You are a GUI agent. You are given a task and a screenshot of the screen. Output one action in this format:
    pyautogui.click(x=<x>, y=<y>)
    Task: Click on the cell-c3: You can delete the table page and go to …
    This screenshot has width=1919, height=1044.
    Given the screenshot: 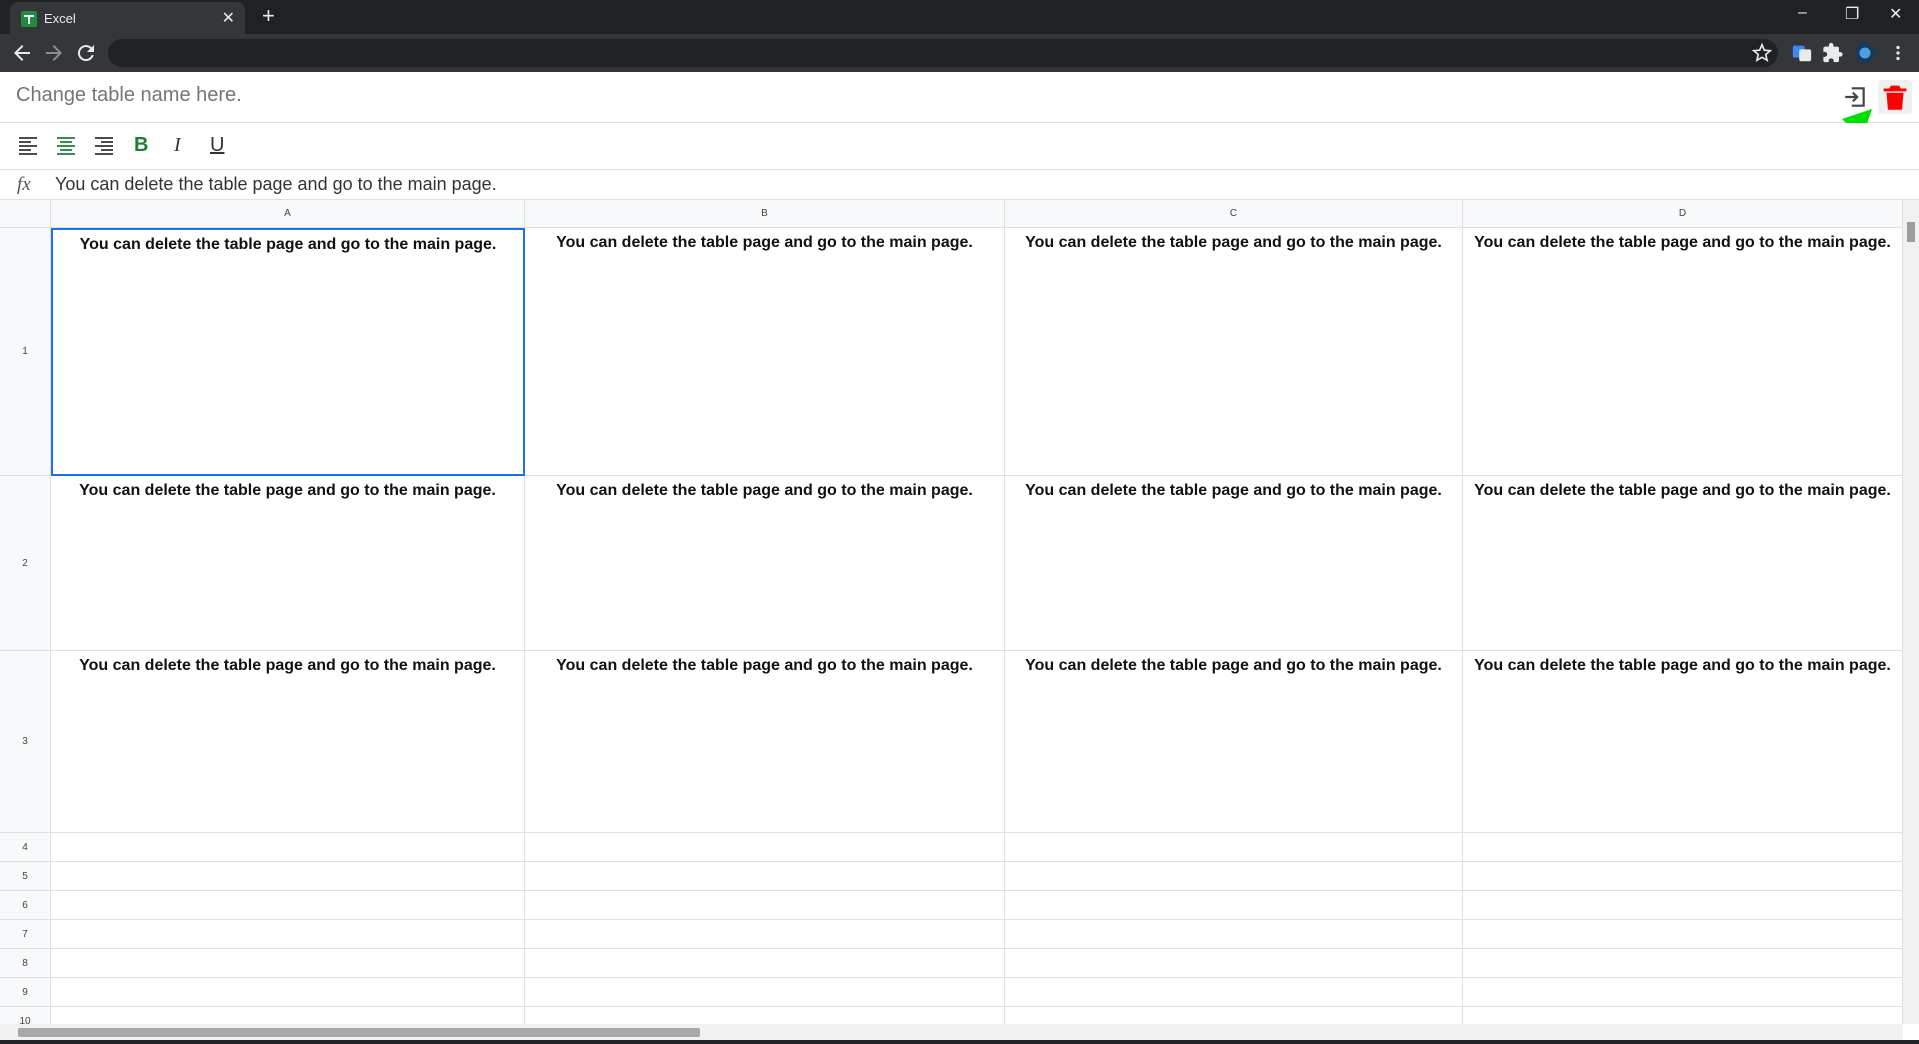 What is the action you would take?
    pyautogui.click(x=1234, y=742)
    